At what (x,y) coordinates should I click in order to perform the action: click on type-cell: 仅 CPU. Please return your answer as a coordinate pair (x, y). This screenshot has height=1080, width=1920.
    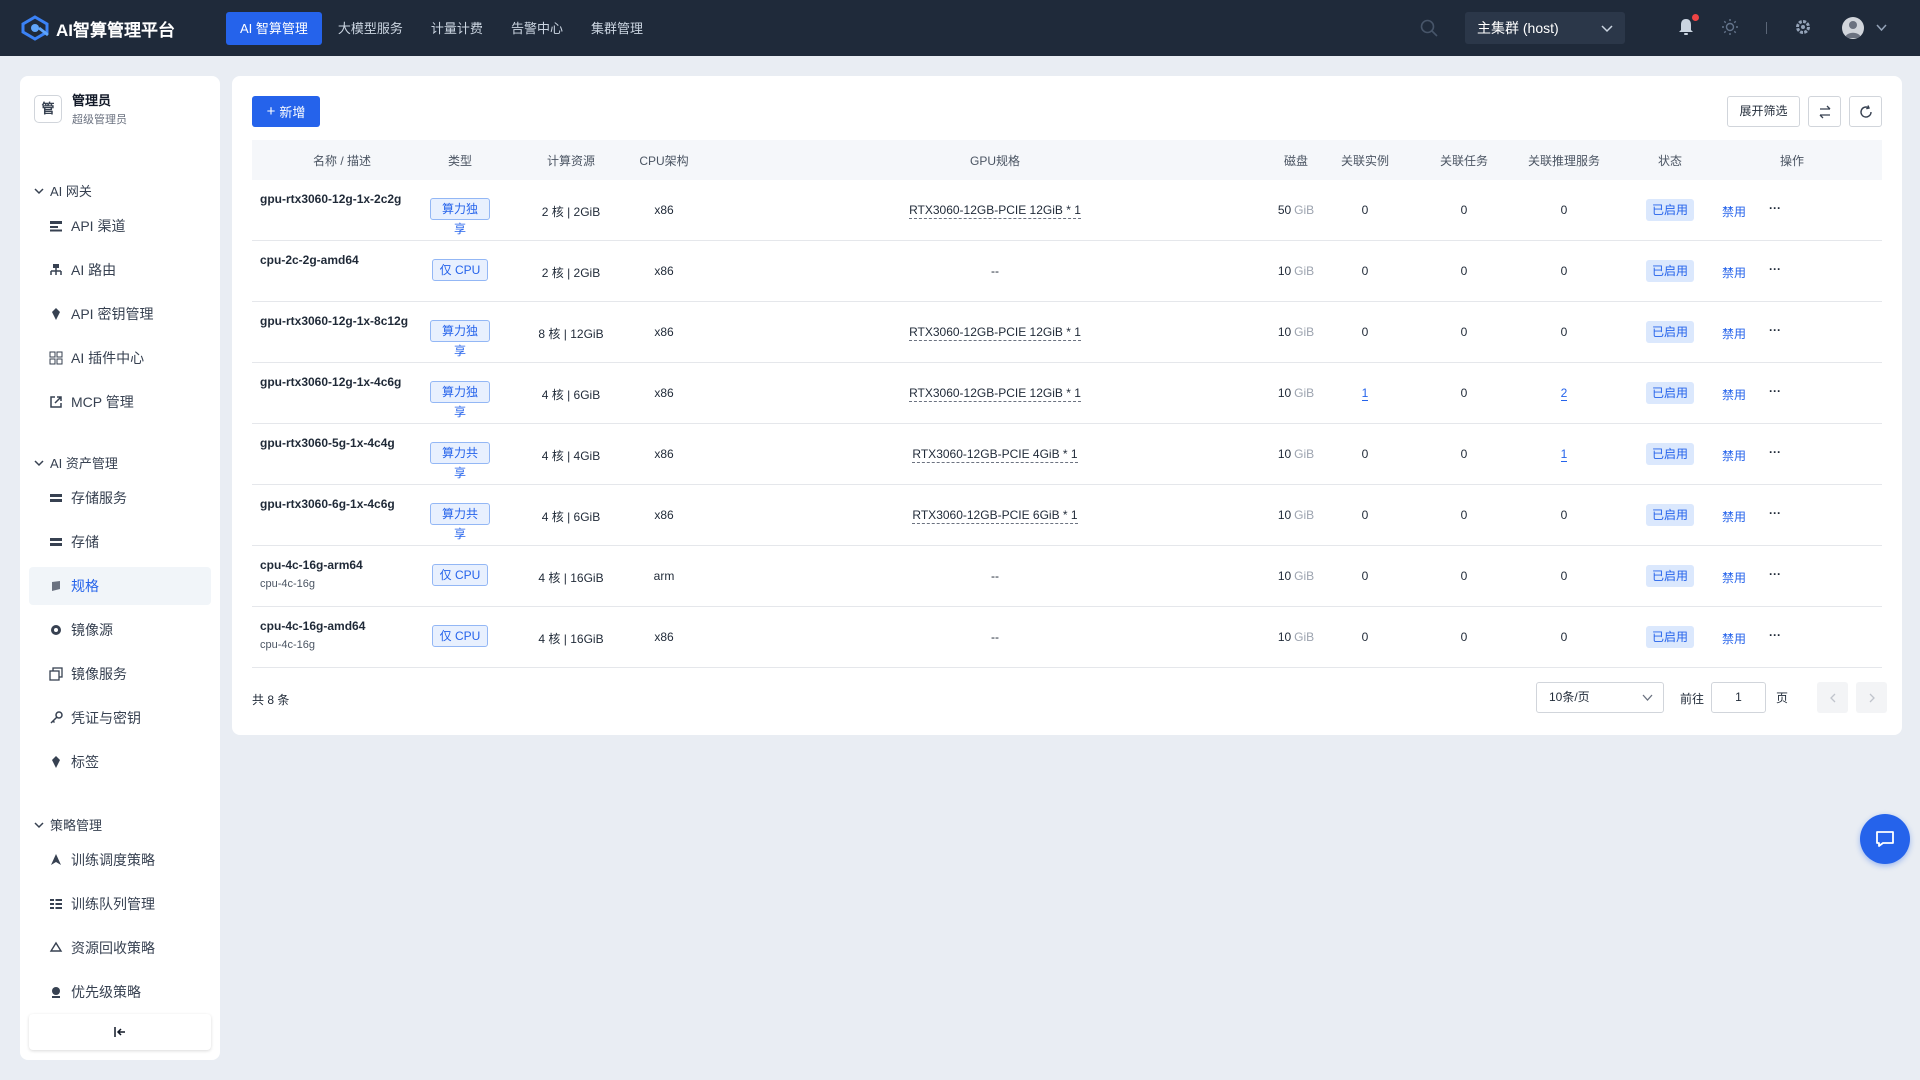
    Looking at the image, I should click on (460, 636).